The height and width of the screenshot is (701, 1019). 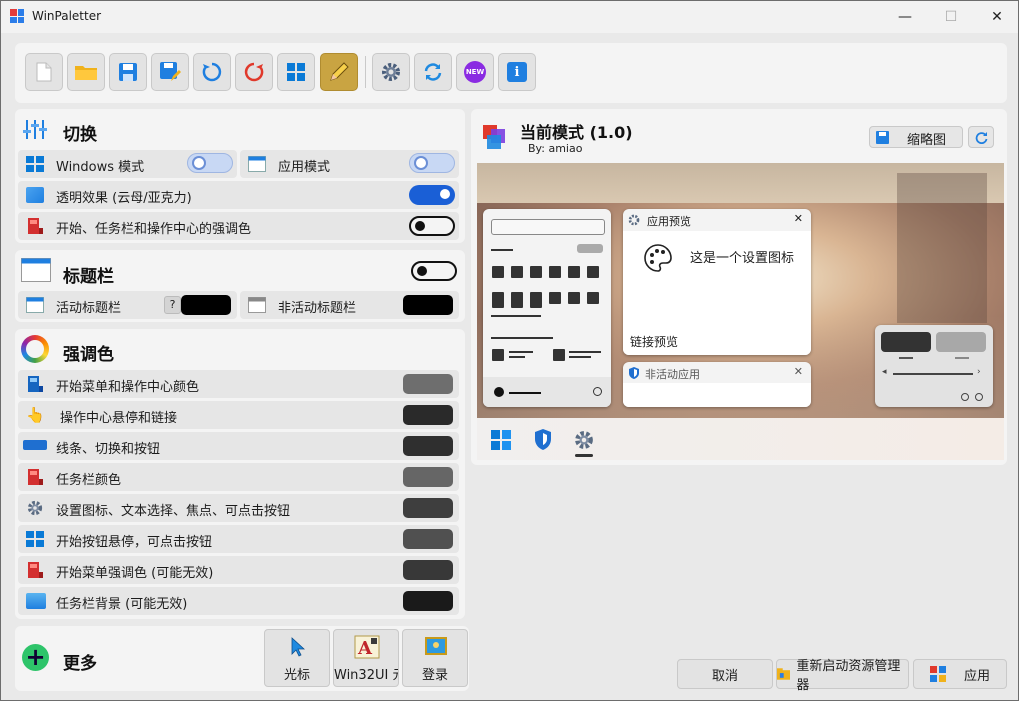 What do you see at coordinates (494, 137) in the screenshot?
I see `palette-logo-icon` at bounding box center [494, 137].